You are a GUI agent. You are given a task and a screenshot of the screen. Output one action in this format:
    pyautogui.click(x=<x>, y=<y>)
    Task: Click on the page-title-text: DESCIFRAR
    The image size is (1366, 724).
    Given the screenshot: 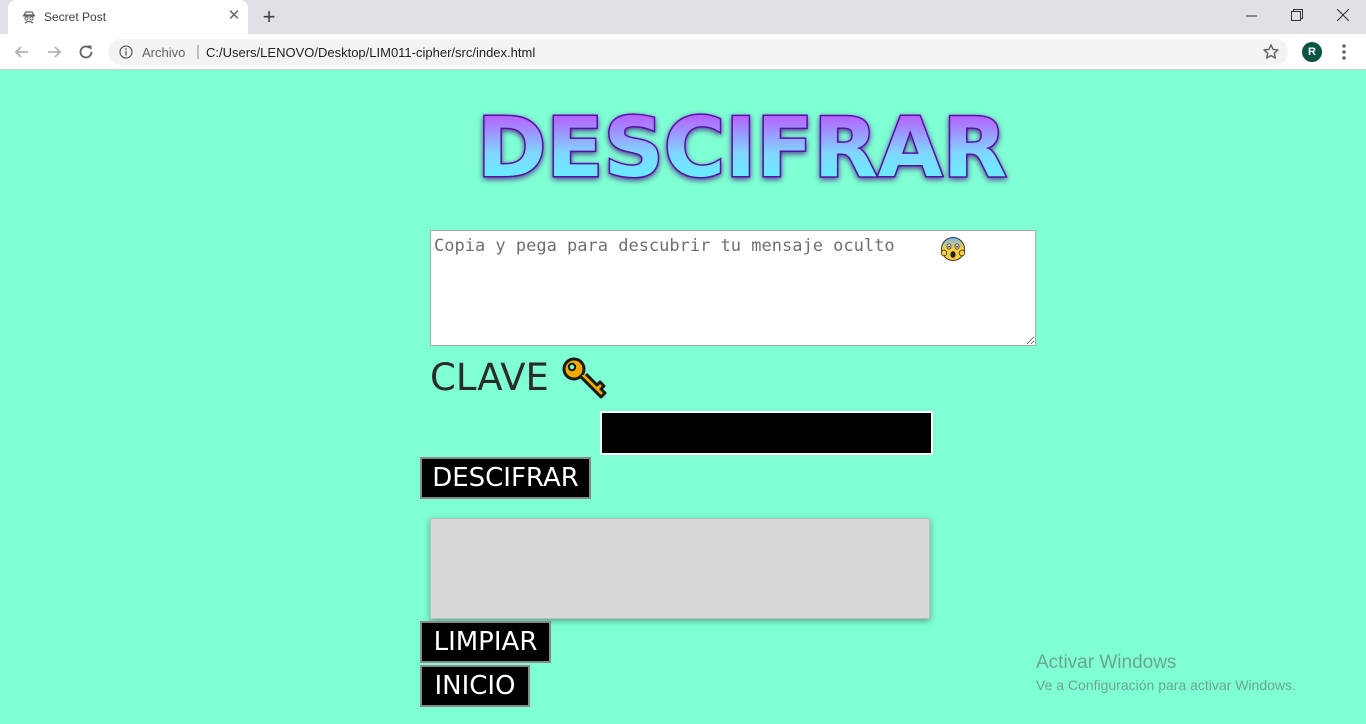 What is the action you would take?
    pyautogui.click(x=742, y=145)
    